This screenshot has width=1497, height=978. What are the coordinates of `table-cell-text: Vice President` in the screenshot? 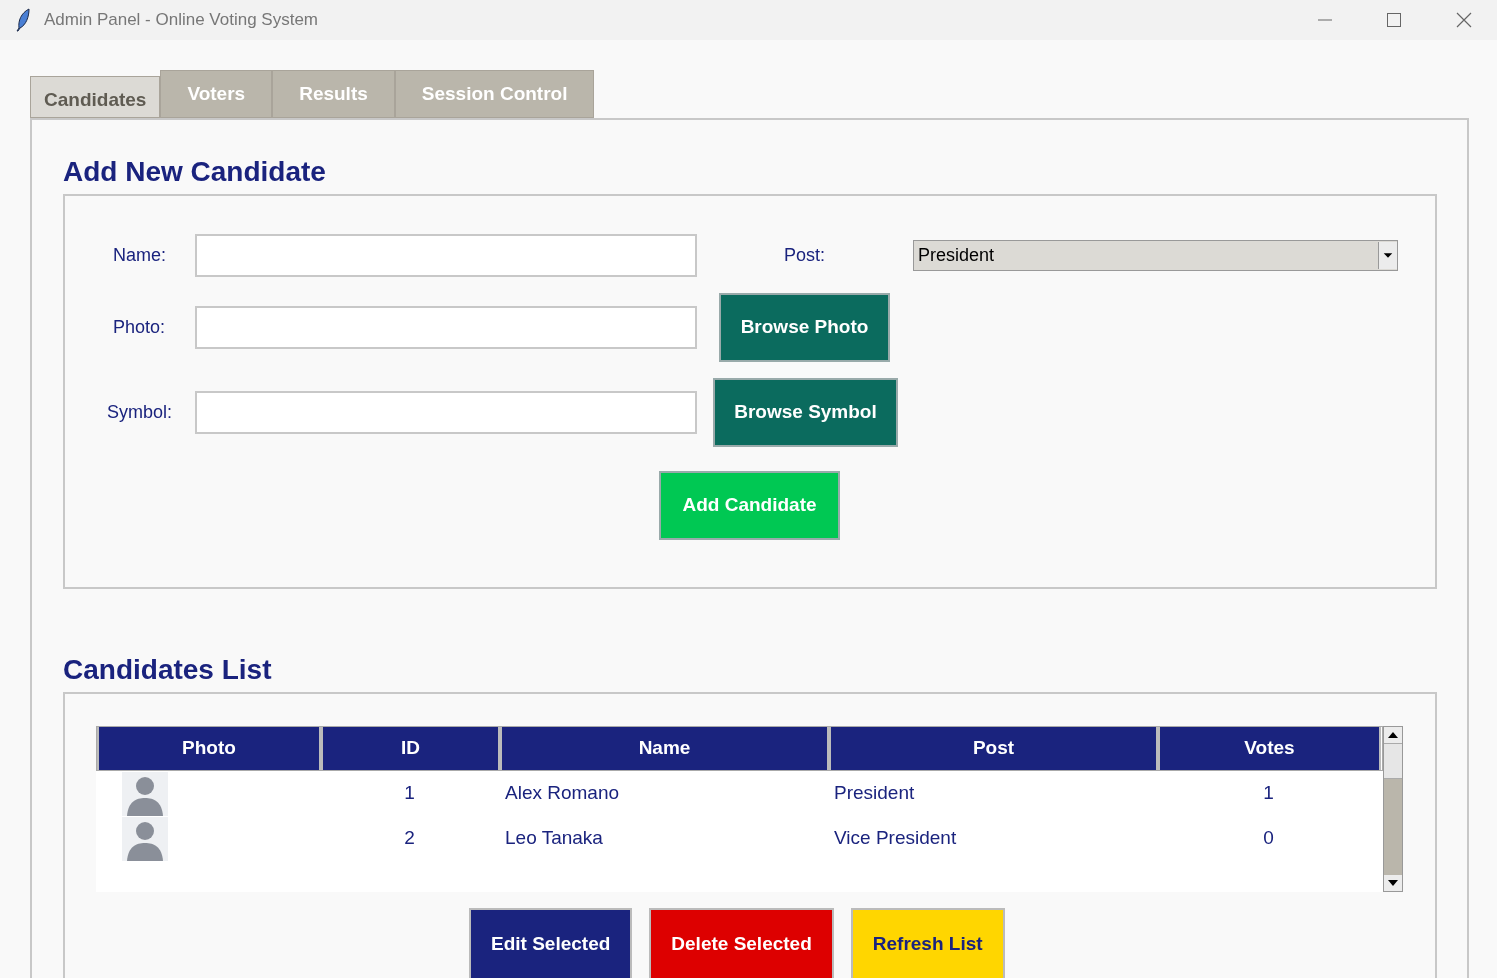 It's located at (895, 838).